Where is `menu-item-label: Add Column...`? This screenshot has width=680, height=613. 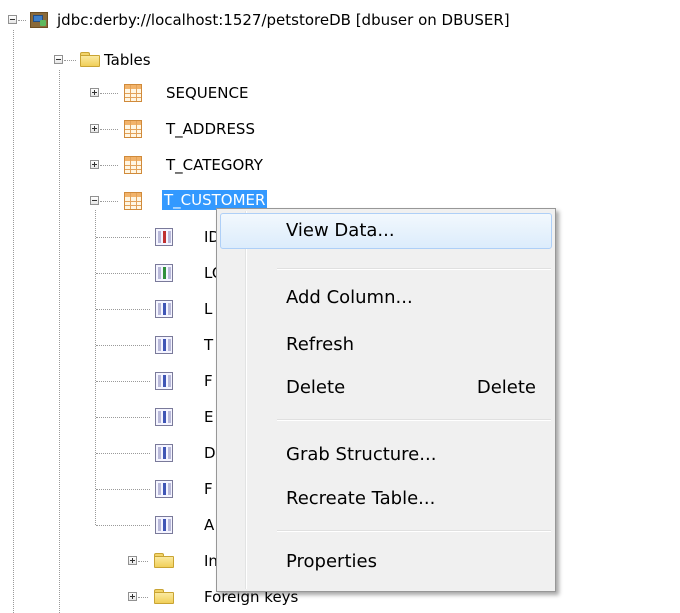
menu-item-label: Add Column... is located at coordinates (349, 297).